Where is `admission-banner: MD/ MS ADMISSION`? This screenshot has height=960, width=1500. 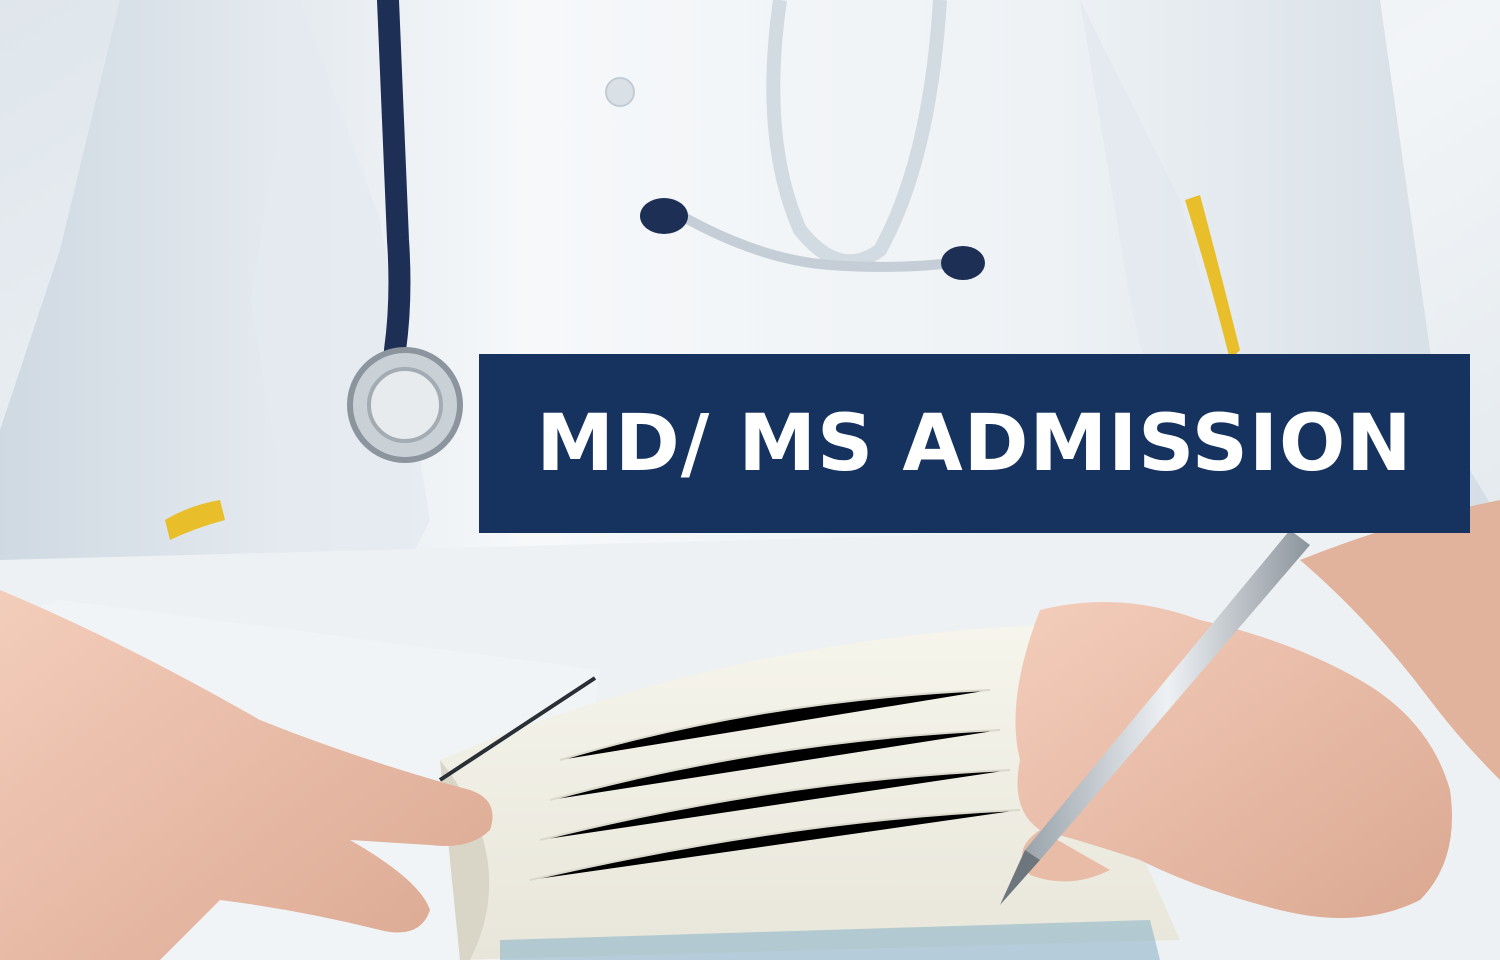
admission-banner: MD/ MS ADMISSION is located at coordinates (974, 443).